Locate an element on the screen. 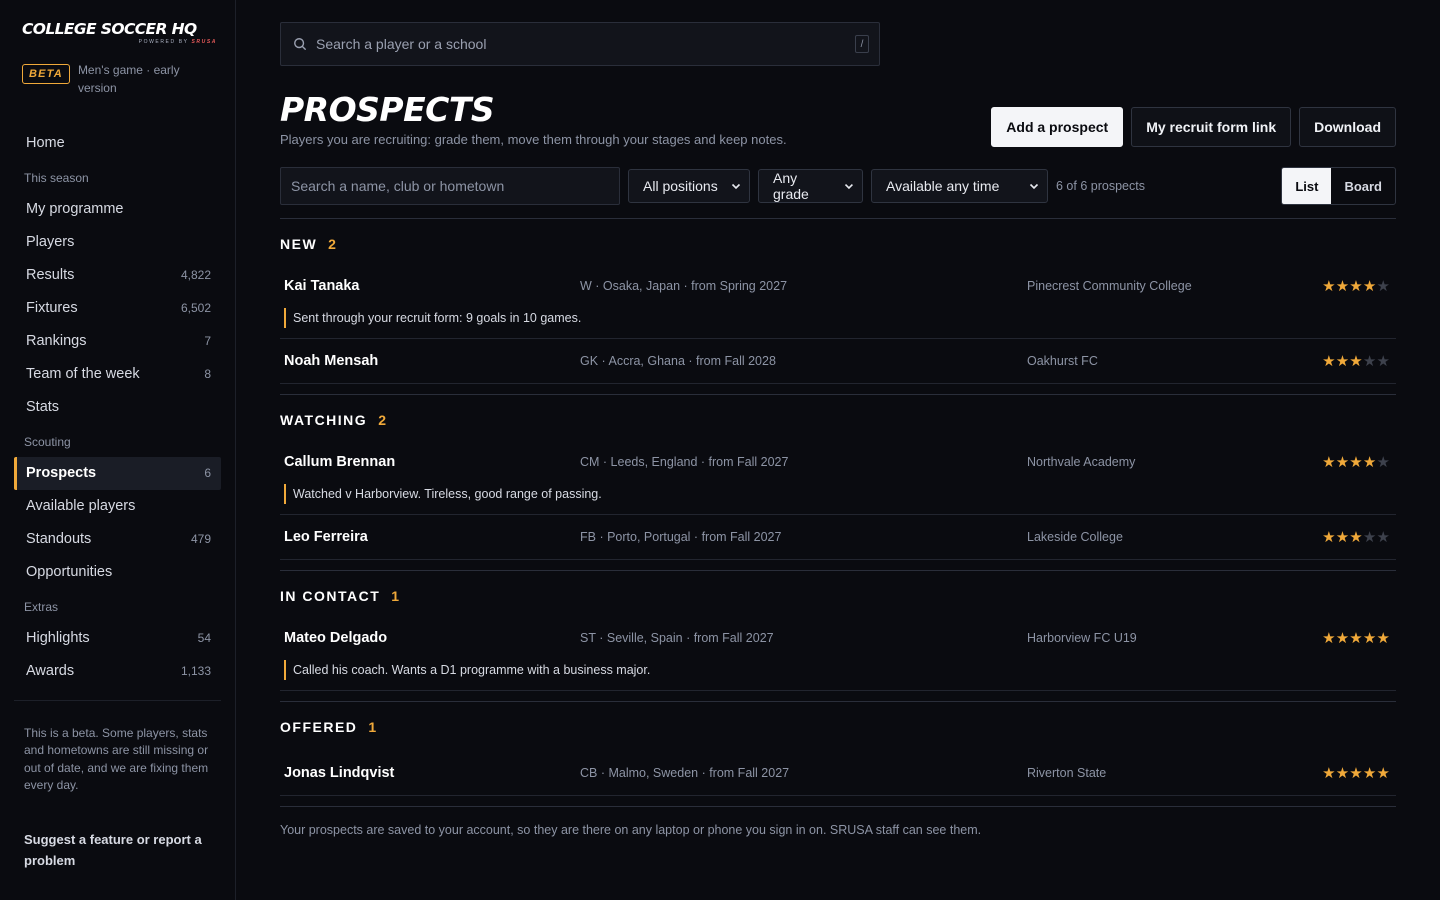 This screenshot has width=1440, height=900. prospect-name: Noah Mensah is located at coordinates (432, 361).